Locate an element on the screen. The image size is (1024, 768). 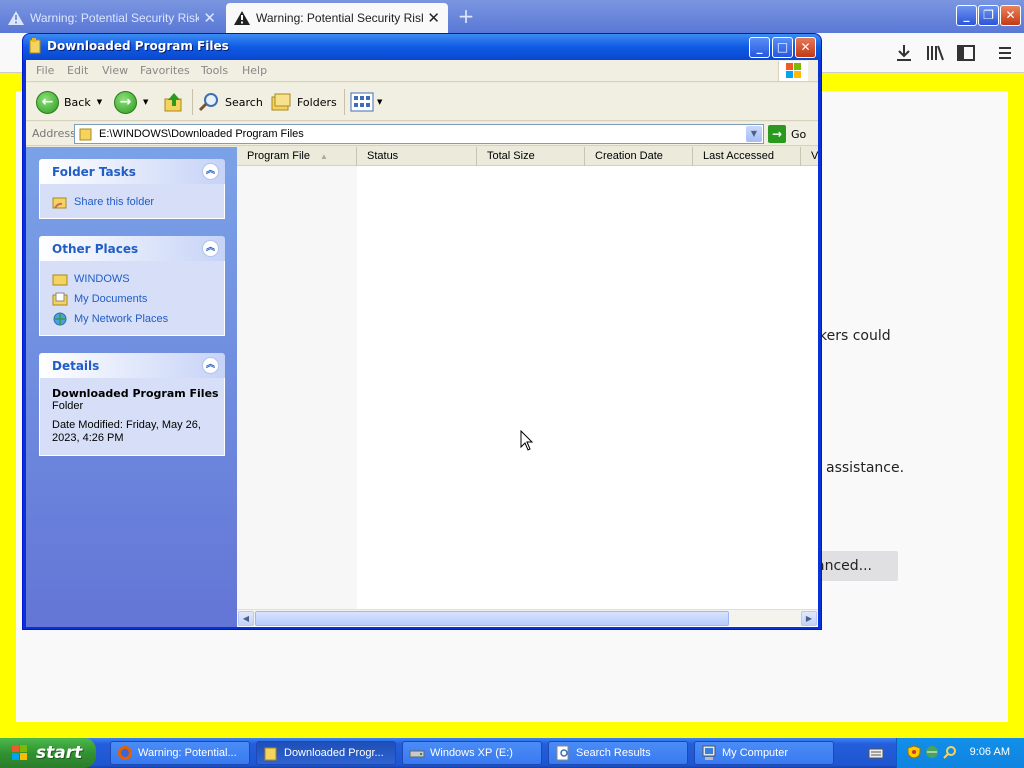
new-tab-button: + is located at coordinates (466, 16).